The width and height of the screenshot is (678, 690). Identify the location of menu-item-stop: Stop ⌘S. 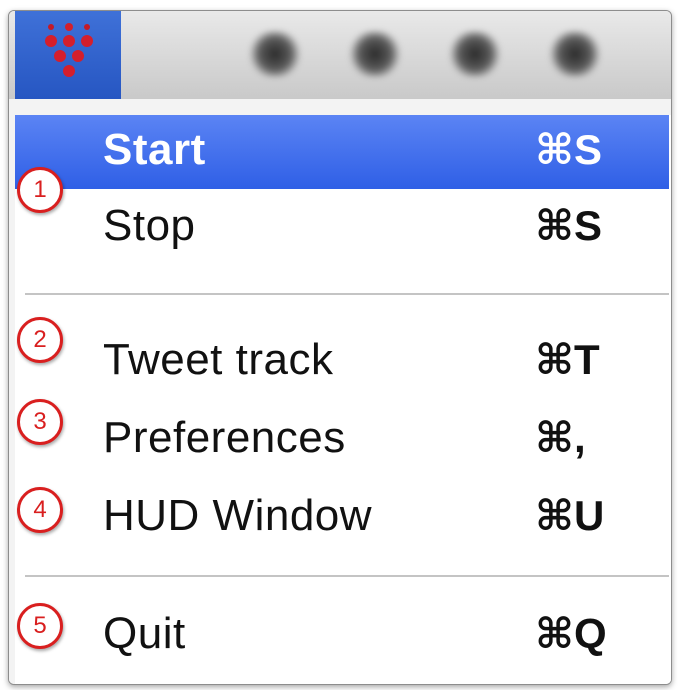
(342, 228).